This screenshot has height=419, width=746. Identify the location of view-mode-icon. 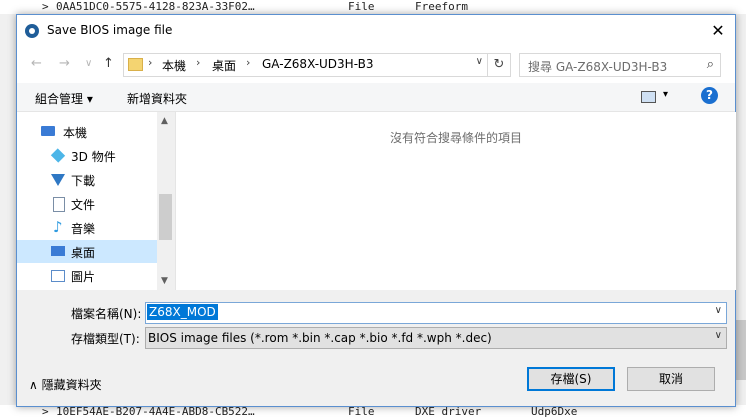
(648, 97).